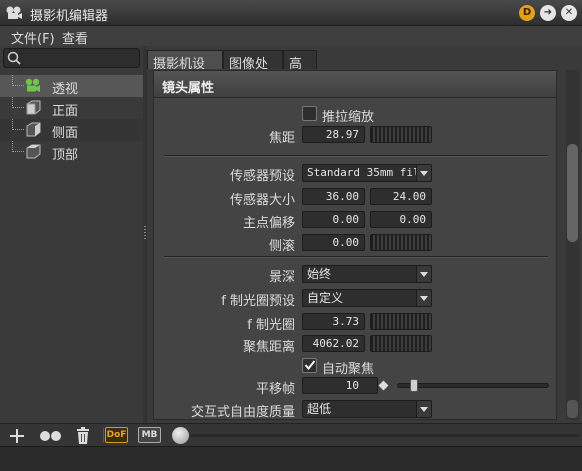  Describe the element at coordinates (300, 70) in the screenshot. I see `tab-advanced: 高级` at that location.